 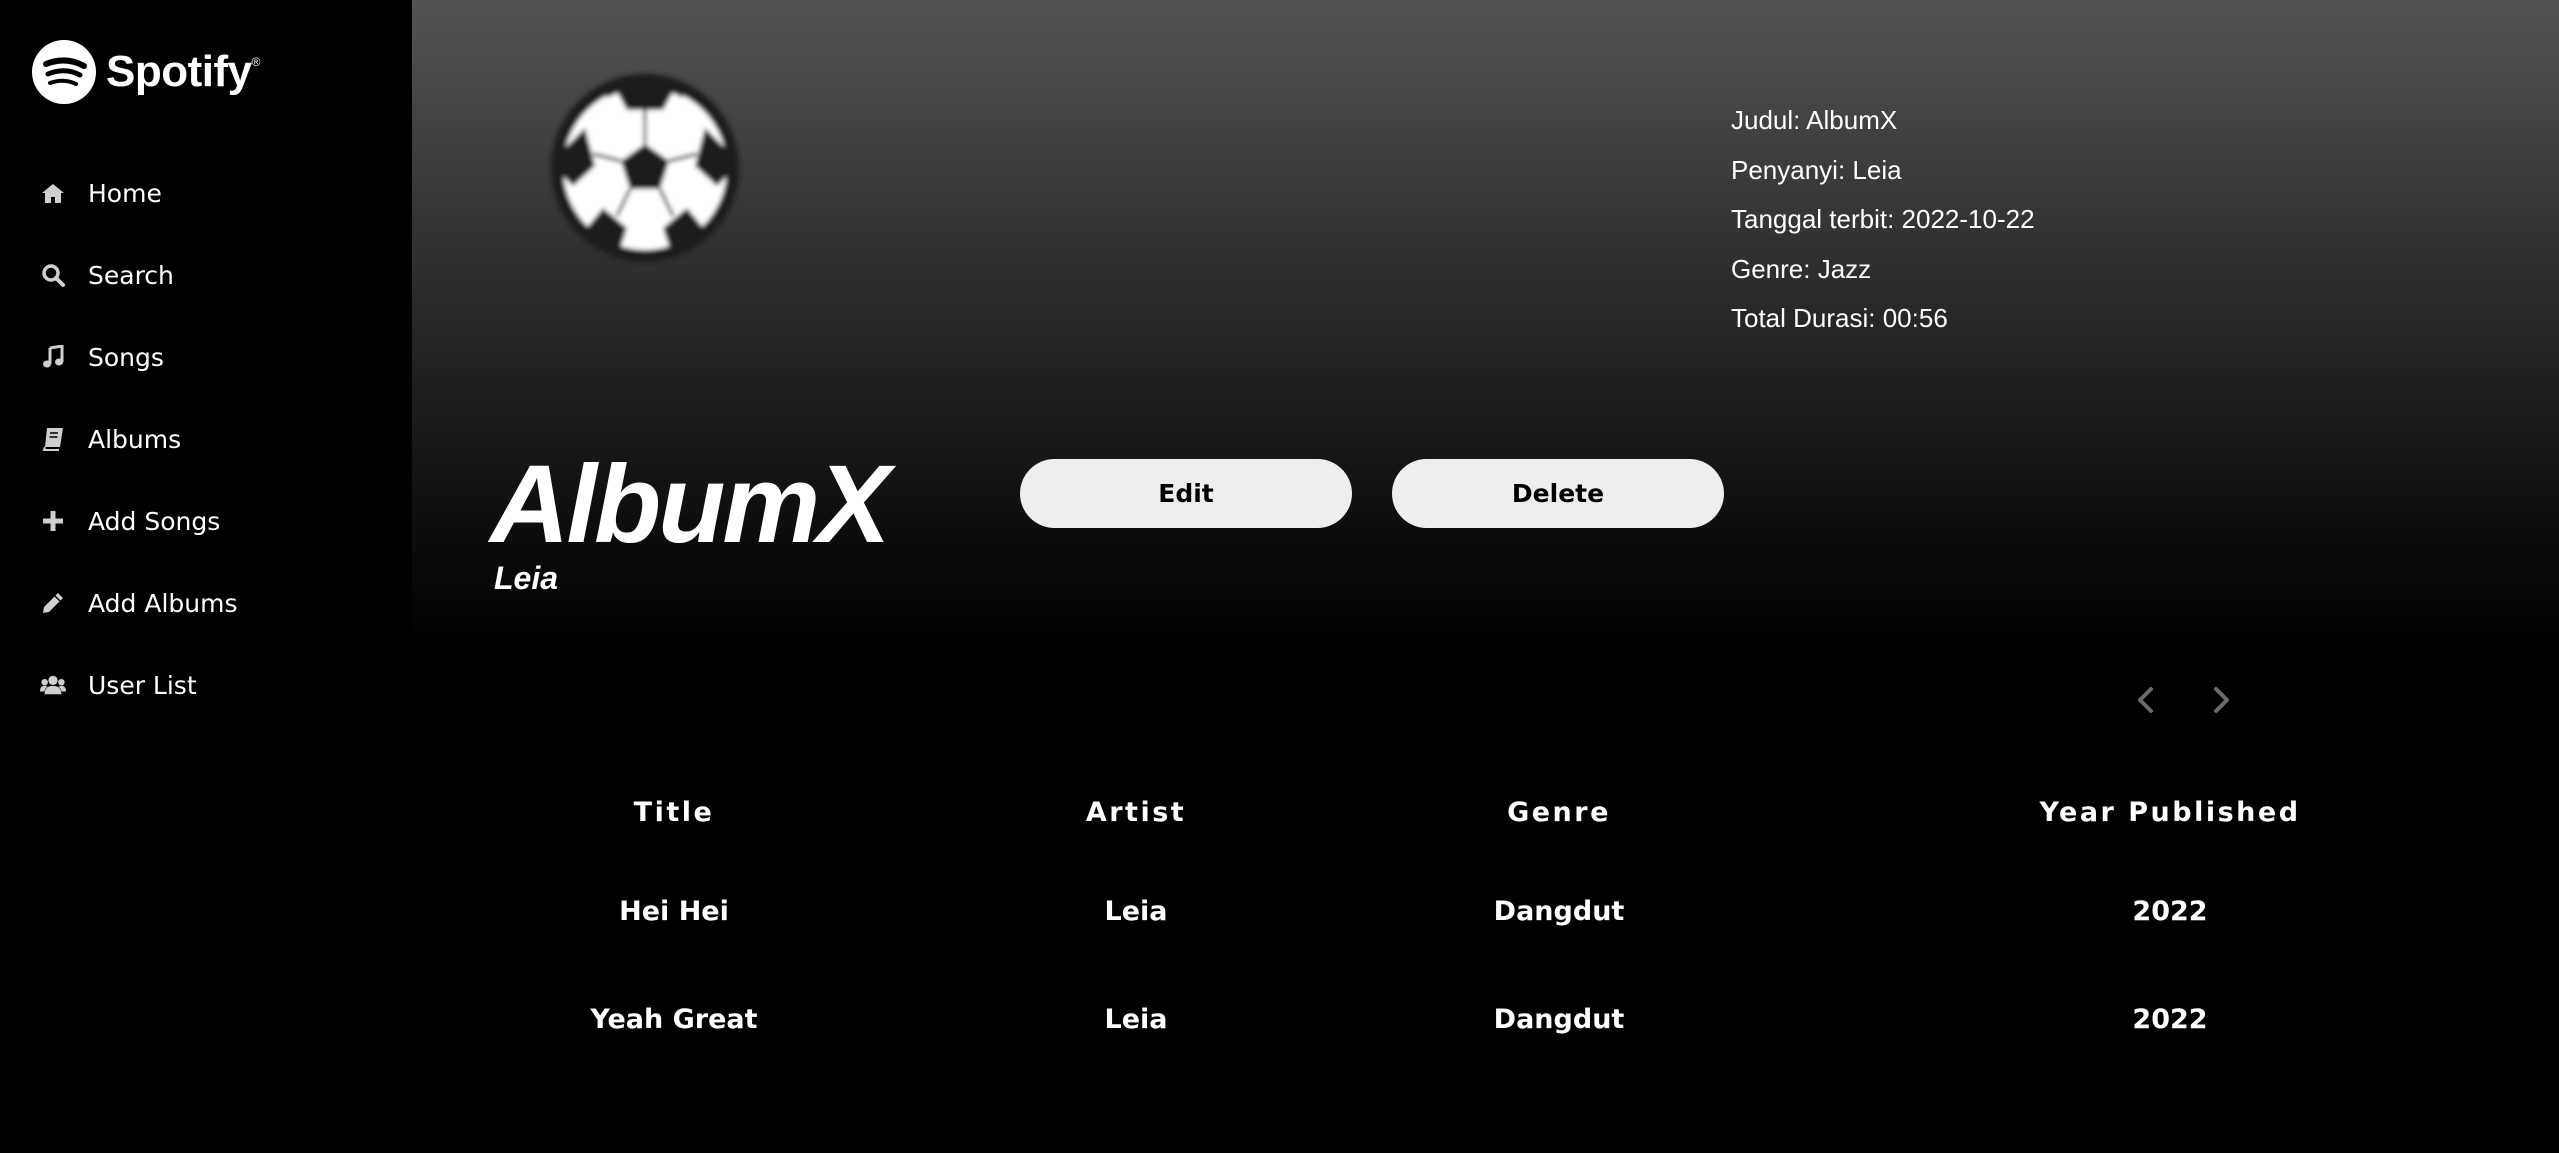 I want to click on column-header-year: Year Published, so click(x=2169, y=813).